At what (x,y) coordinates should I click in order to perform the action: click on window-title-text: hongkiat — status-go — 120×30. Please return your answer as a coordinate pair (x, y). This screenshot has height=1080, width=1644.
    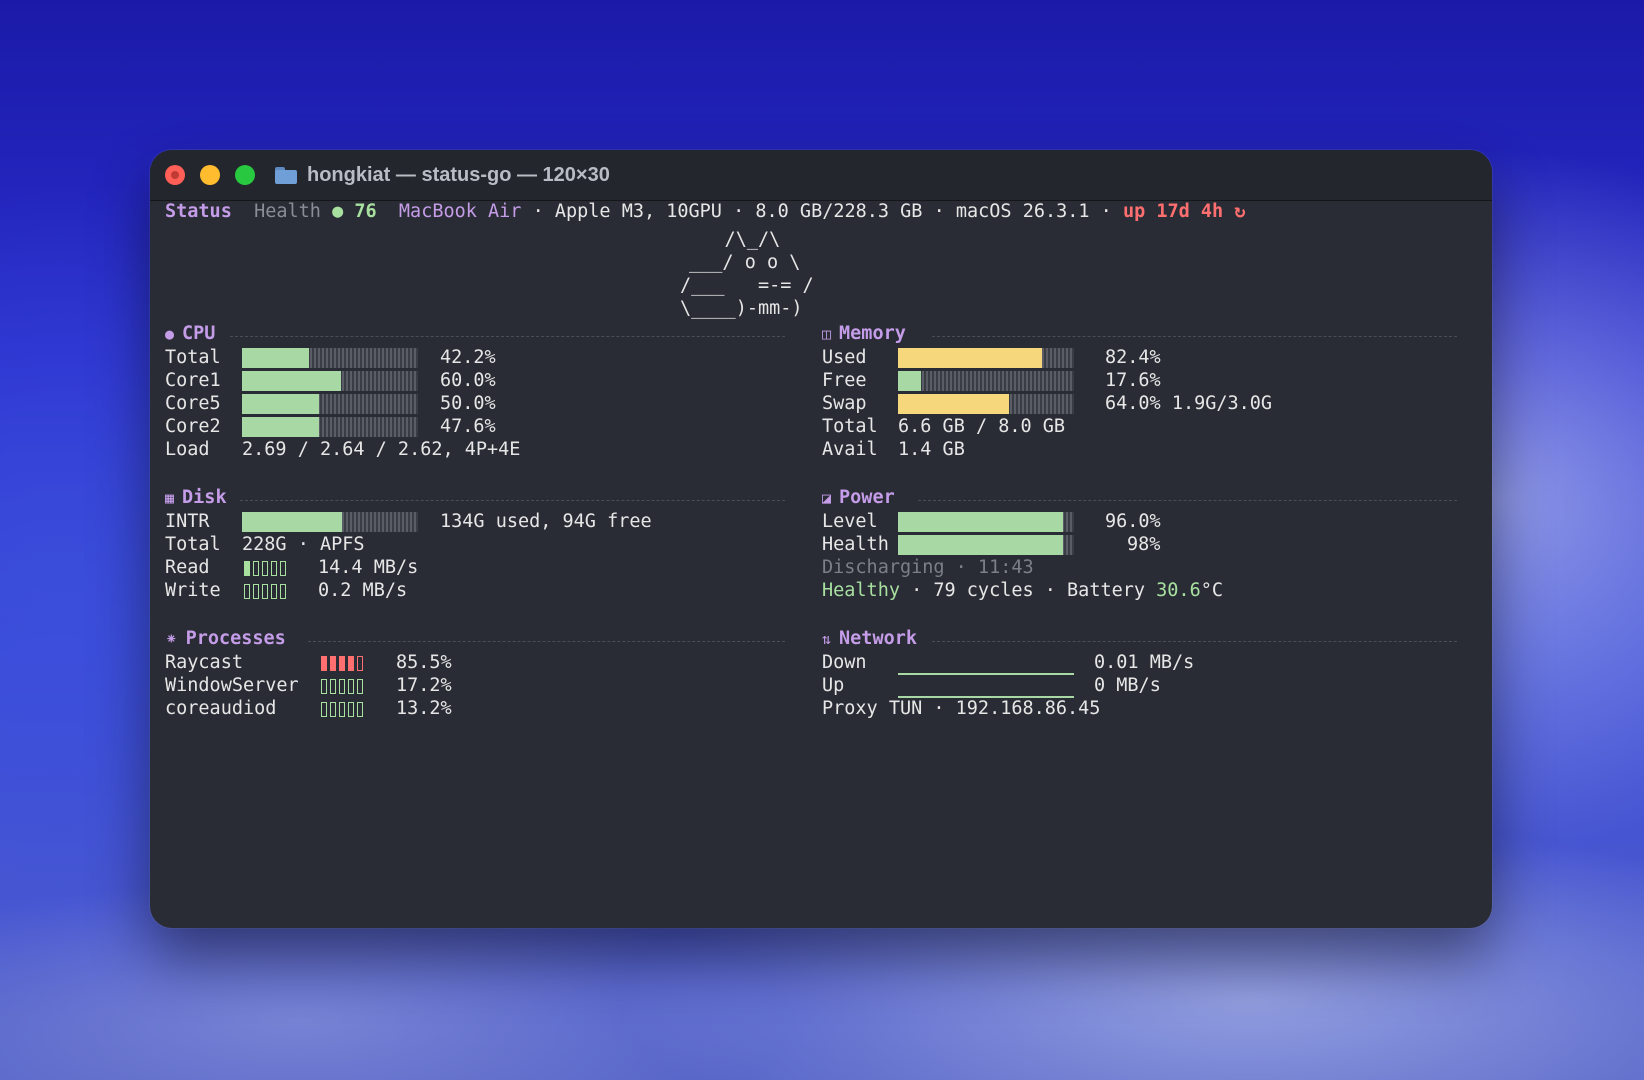
    Looking at the image, I should click on (458, 174).